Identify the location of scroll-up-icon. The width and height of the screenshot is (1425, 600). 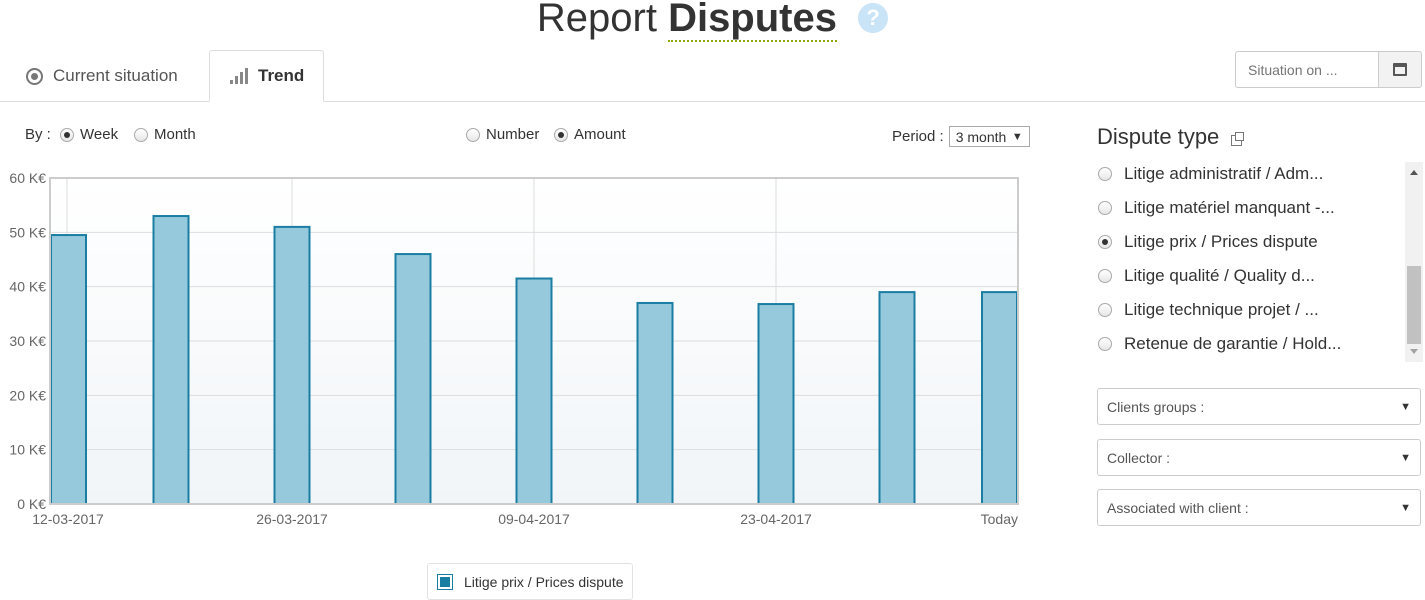
(1414, 172).